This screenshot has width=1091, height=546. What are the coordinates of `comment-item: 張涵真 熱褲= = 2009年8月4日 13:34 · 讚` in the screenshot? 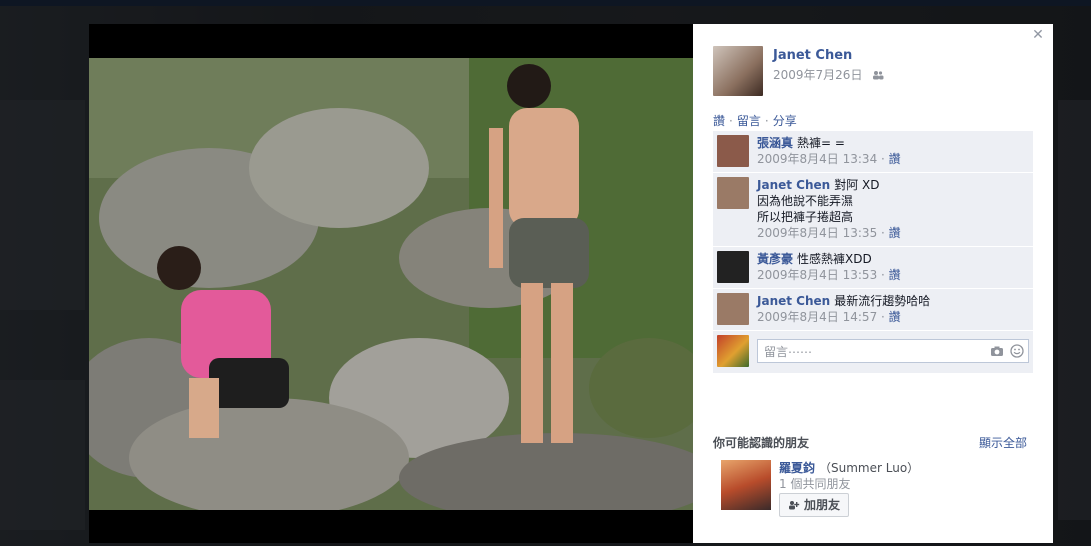 It's located at (873, 152).